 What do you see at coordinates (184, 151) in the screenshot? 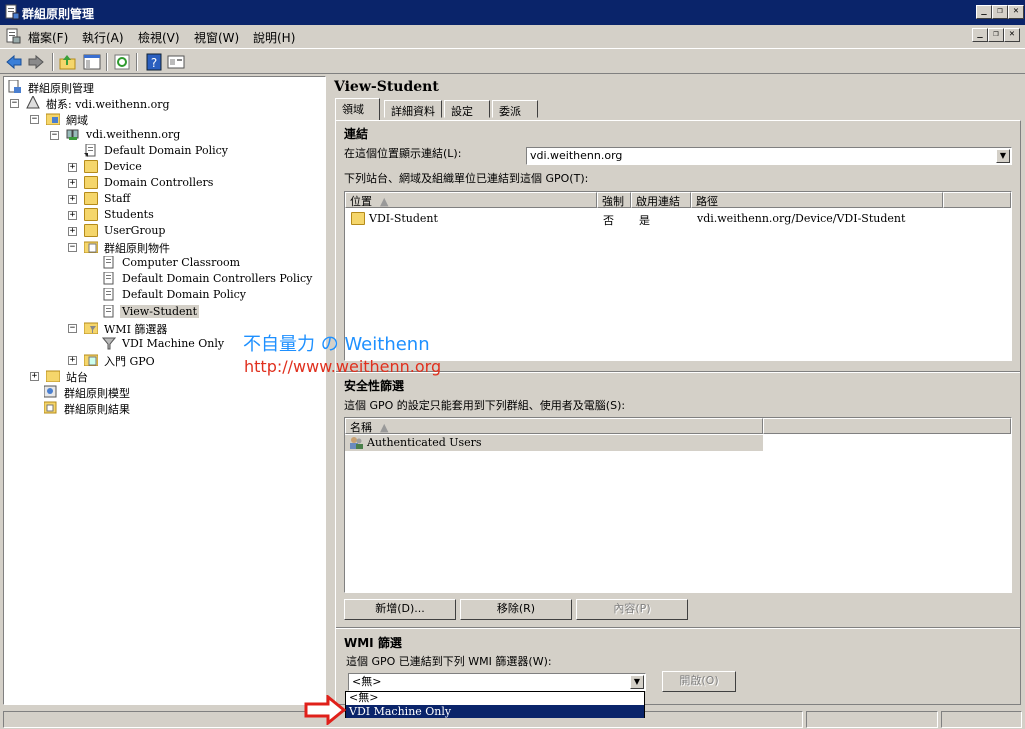
I see `tree-node-default-domain-policy: Default Domain Policy` at bounding box center [184, 151].